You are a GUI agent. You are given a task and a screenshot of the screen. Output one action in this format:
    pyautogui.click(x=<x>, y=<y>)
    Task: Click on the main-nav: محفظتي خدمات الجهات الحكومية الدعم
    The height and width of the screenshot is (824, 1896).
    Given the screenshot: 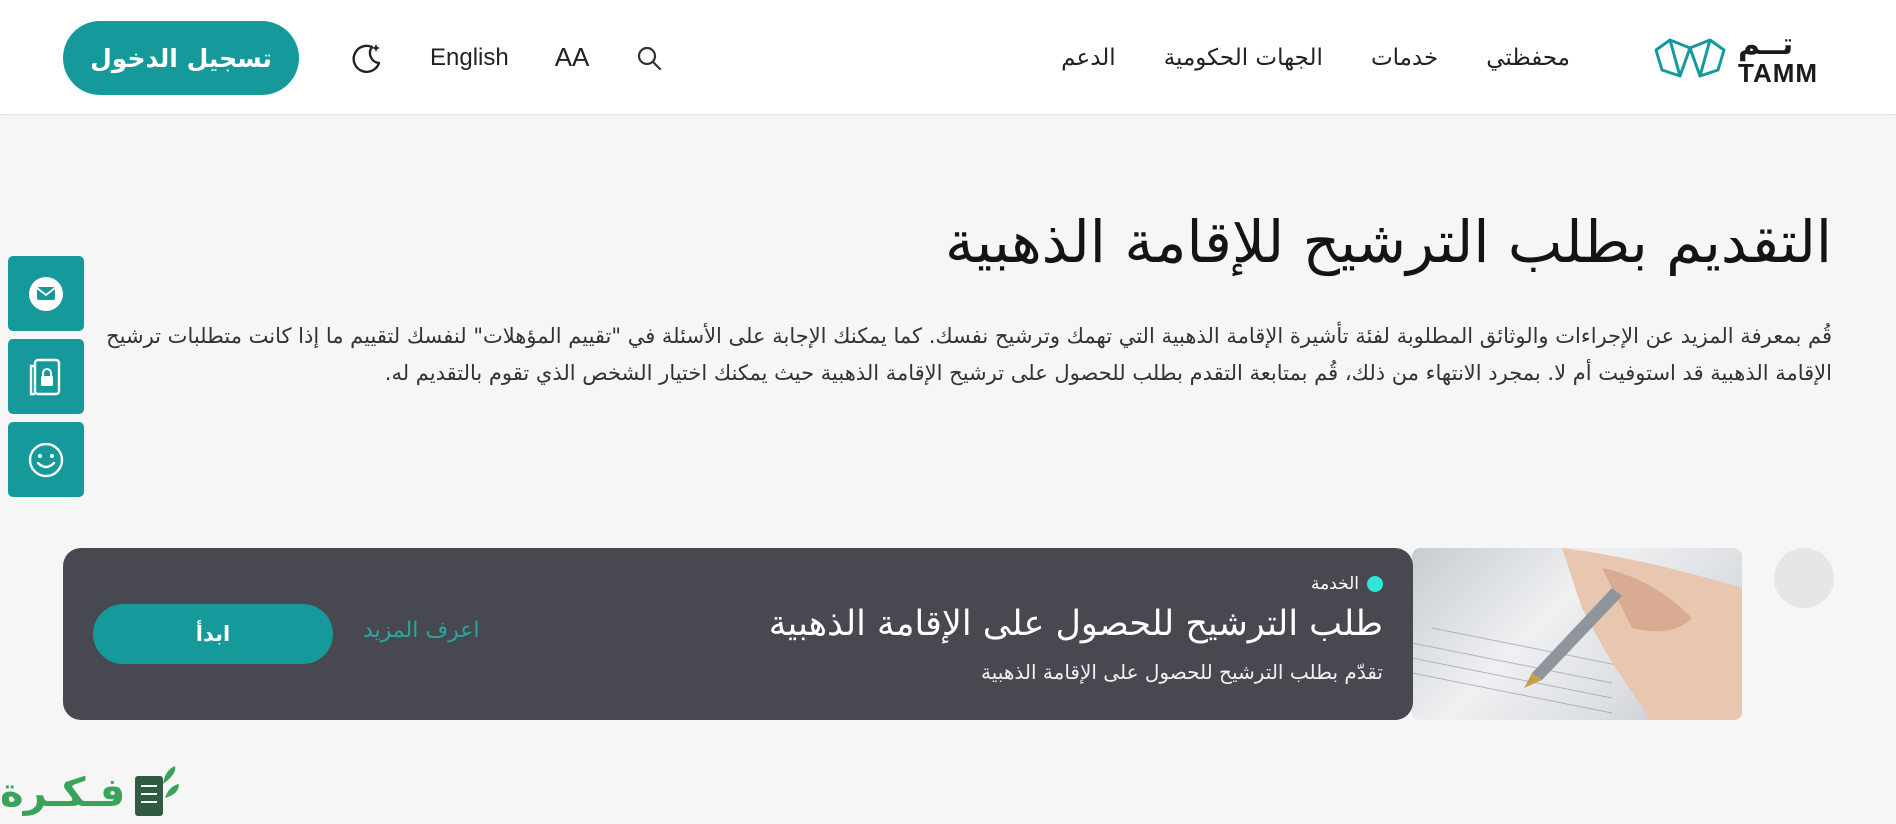 What is the action you would take?
    pyautogui.click(x=1315, y=57)
    